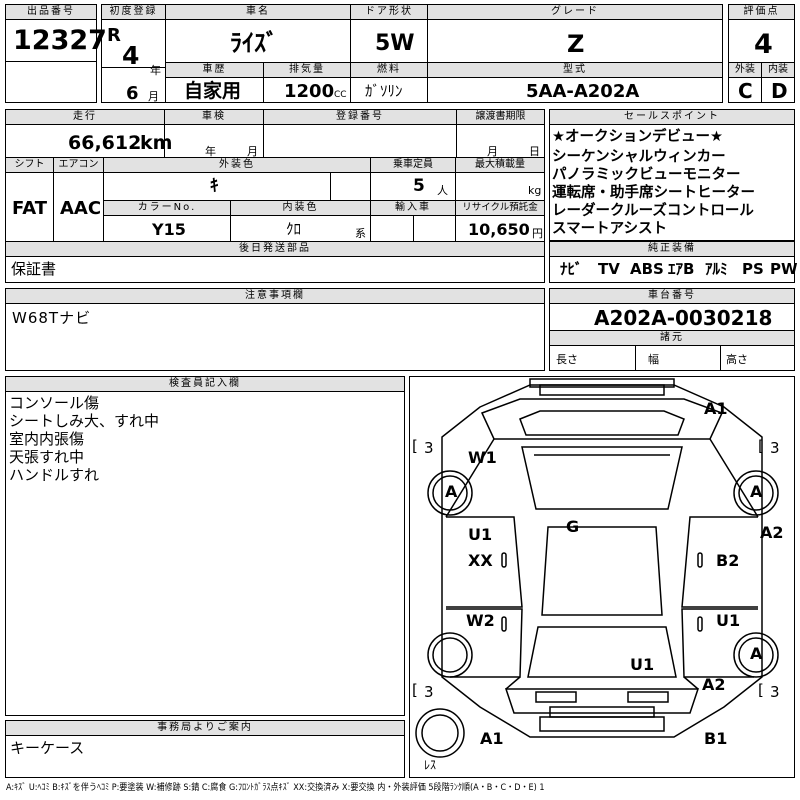  I want to click on tire-fl-tread: 3, so click(429, 448).